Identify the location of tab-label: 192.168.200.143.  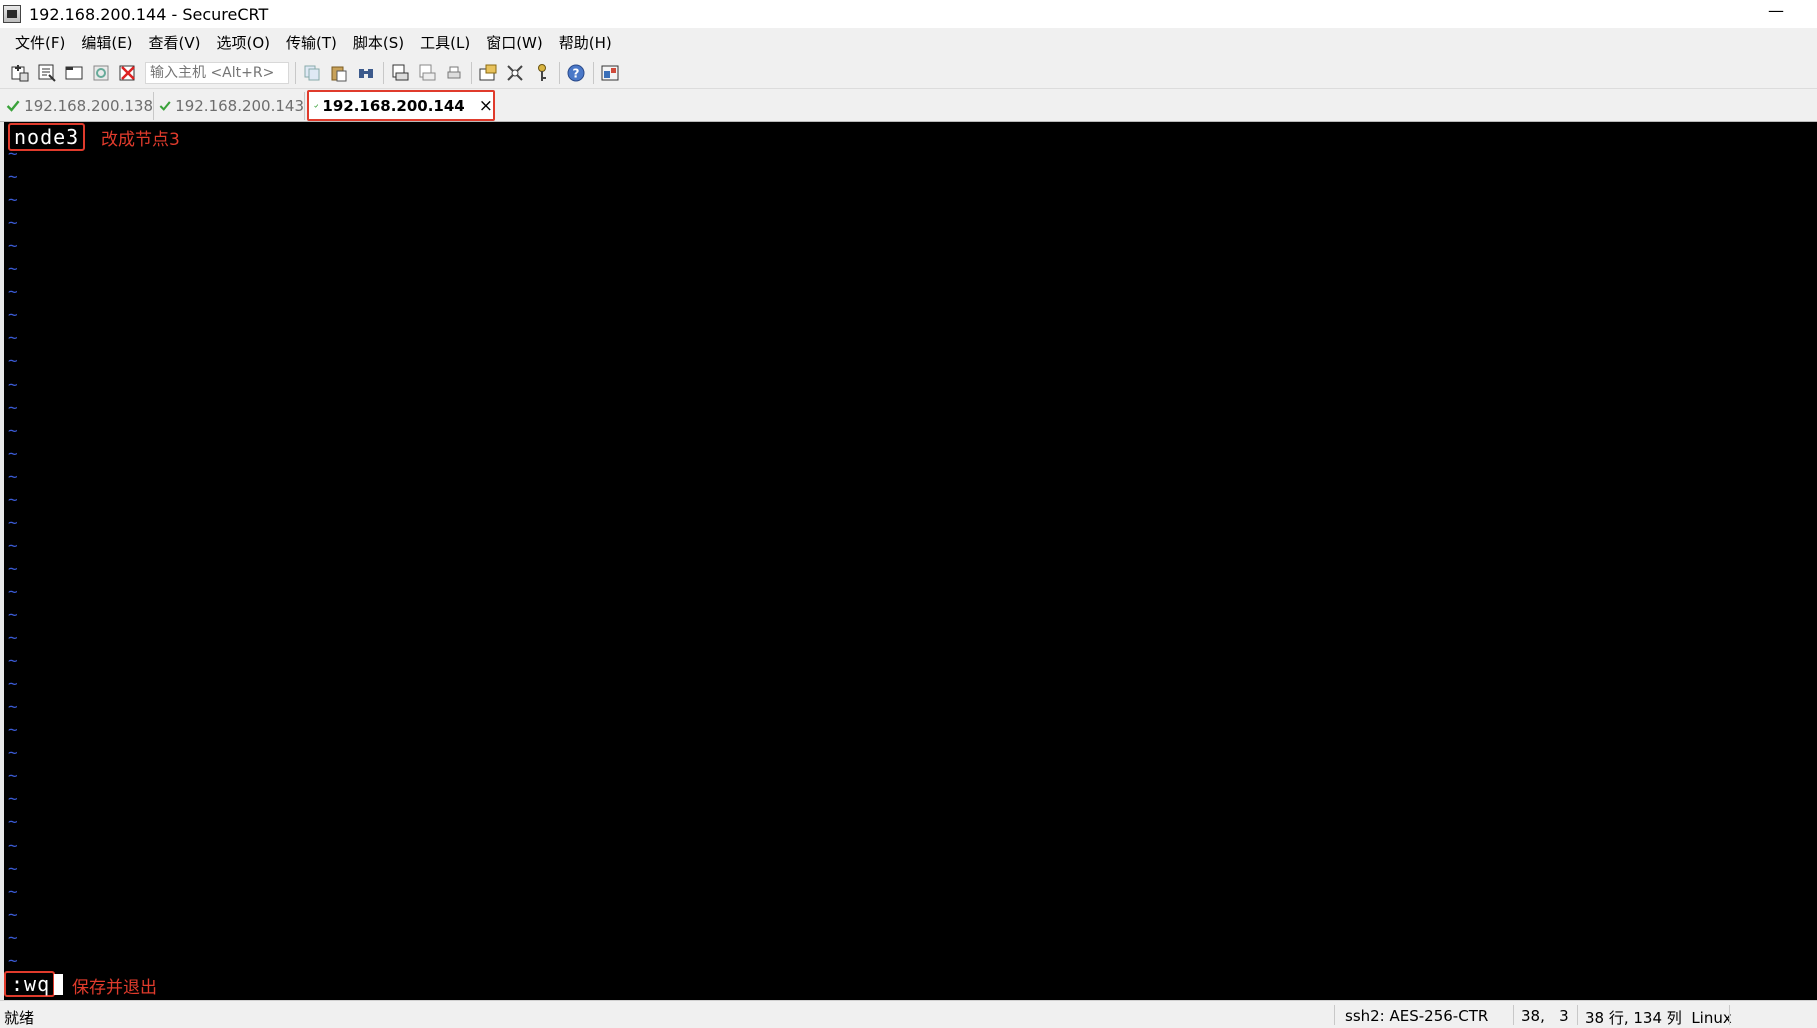
(239, 106).